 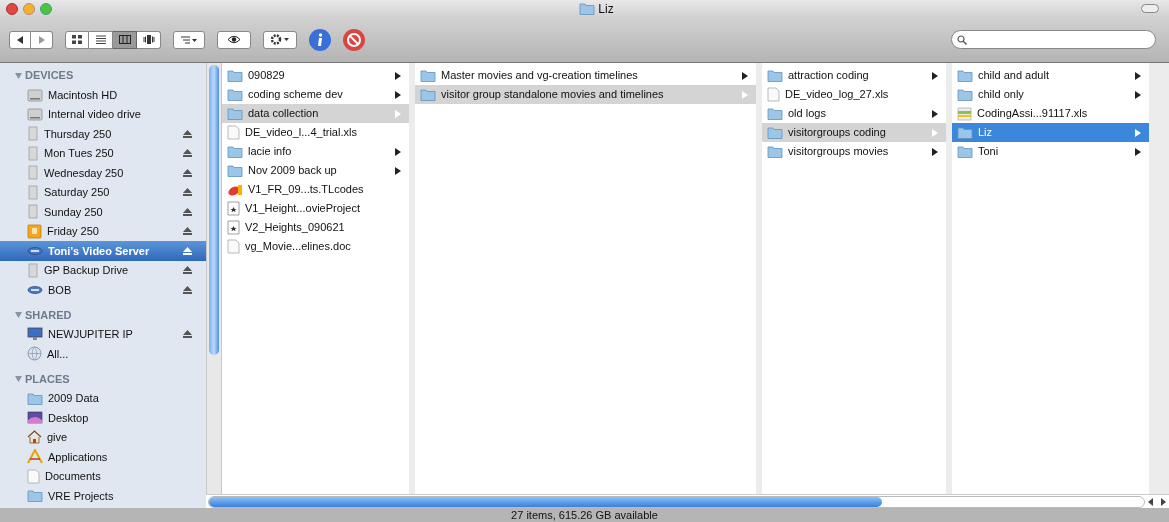 I want to click on cover-flow-button, so click(x=149, y=39).